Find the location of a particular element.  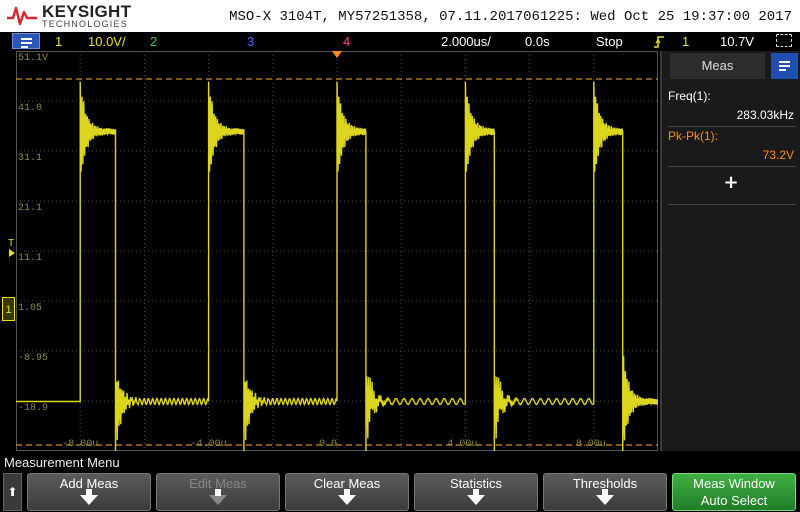

y-tick-label: 11.1 is located at coordinates (30, 258).